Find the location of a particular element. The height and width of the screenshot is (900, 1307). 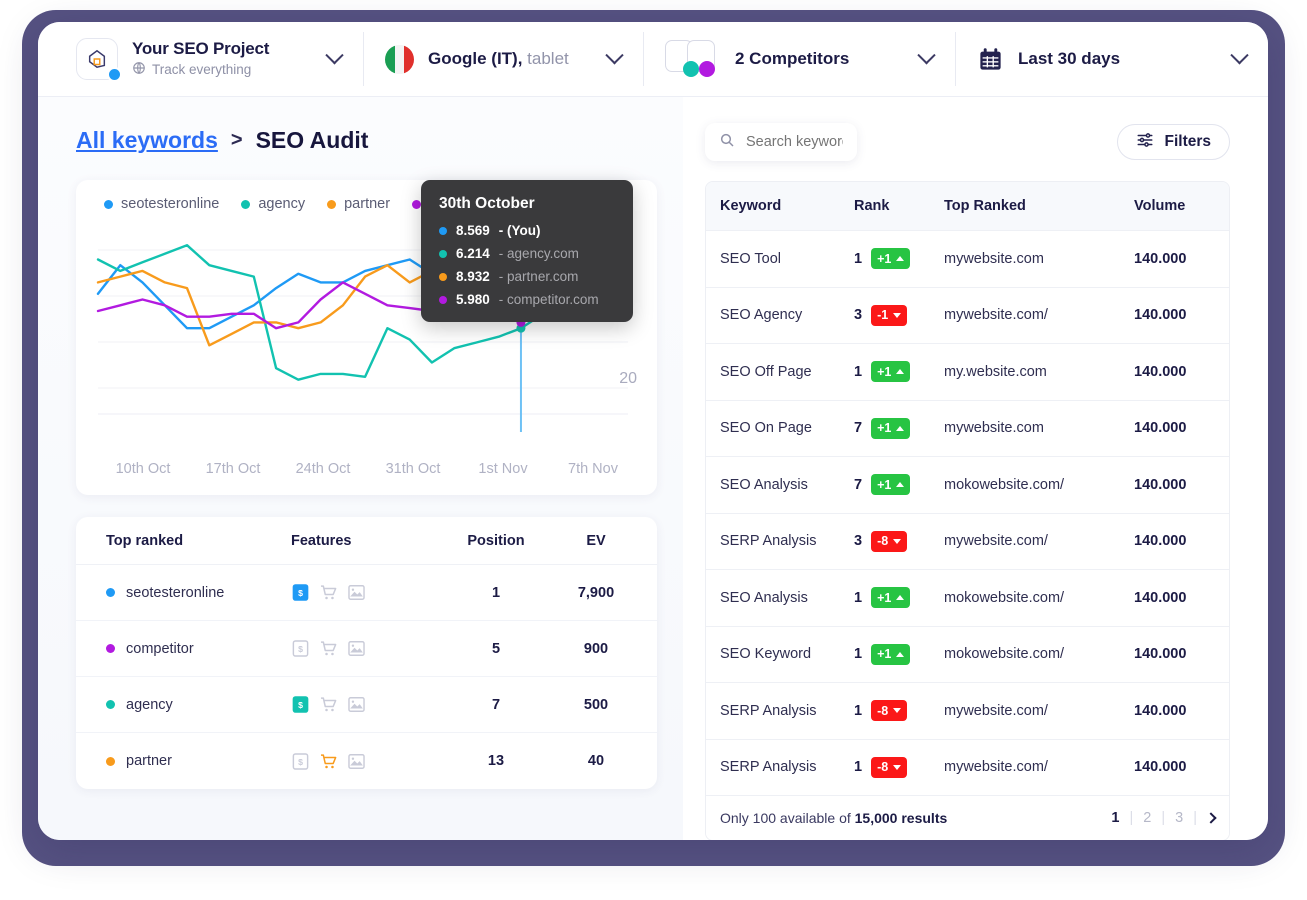

search-input is located at coordinates (794, 142).